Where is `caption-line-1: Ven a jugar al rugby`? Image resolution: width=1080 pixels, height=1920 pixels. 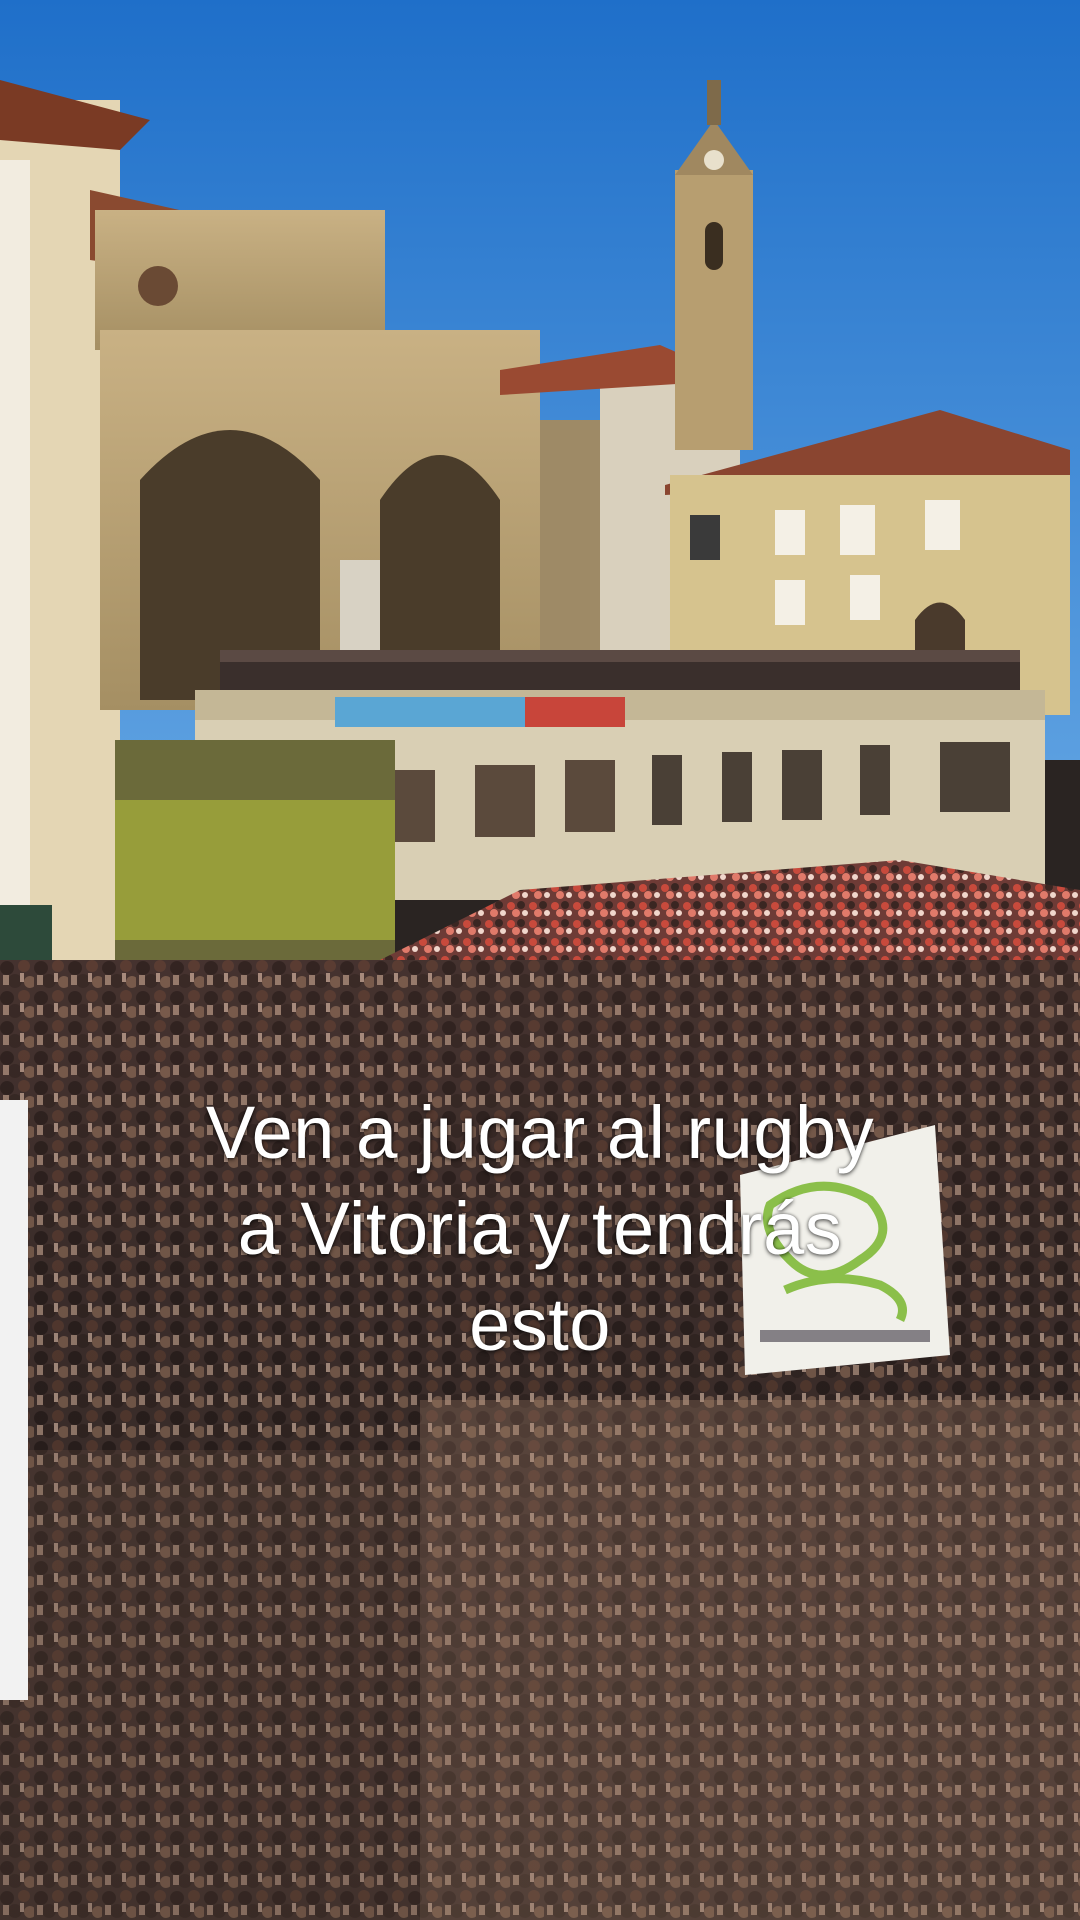
caption-line-1: Ven a jugar al rugby is located at coordinates (540, 1132).